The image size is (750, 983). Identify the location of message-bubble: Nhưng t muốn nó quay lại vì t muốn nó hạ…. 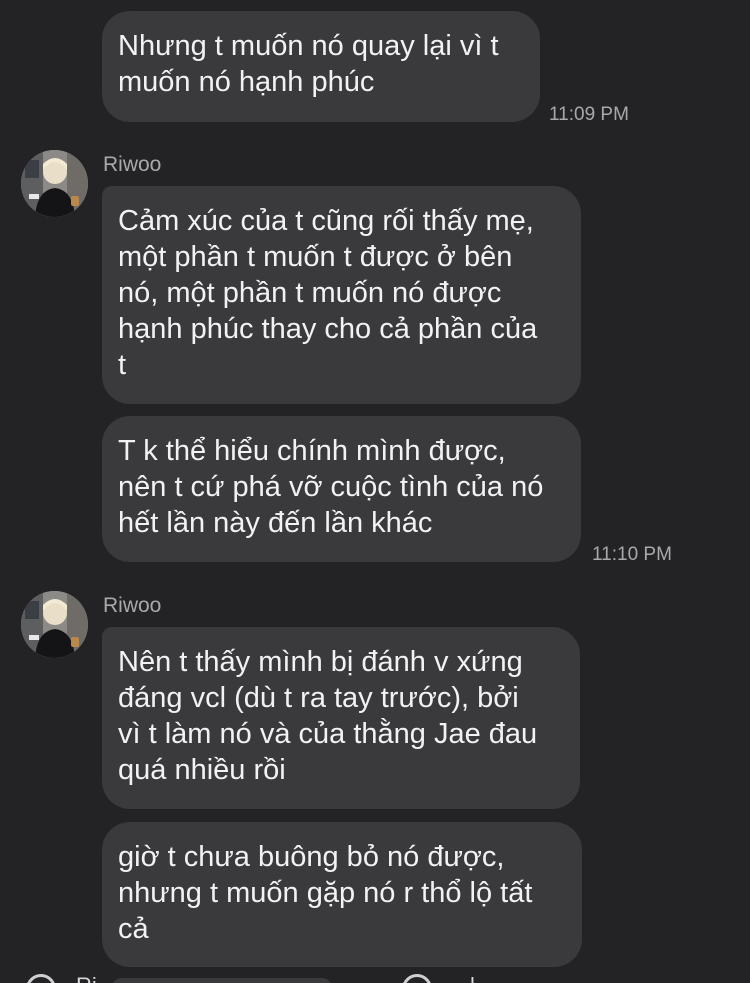
(321, 66).